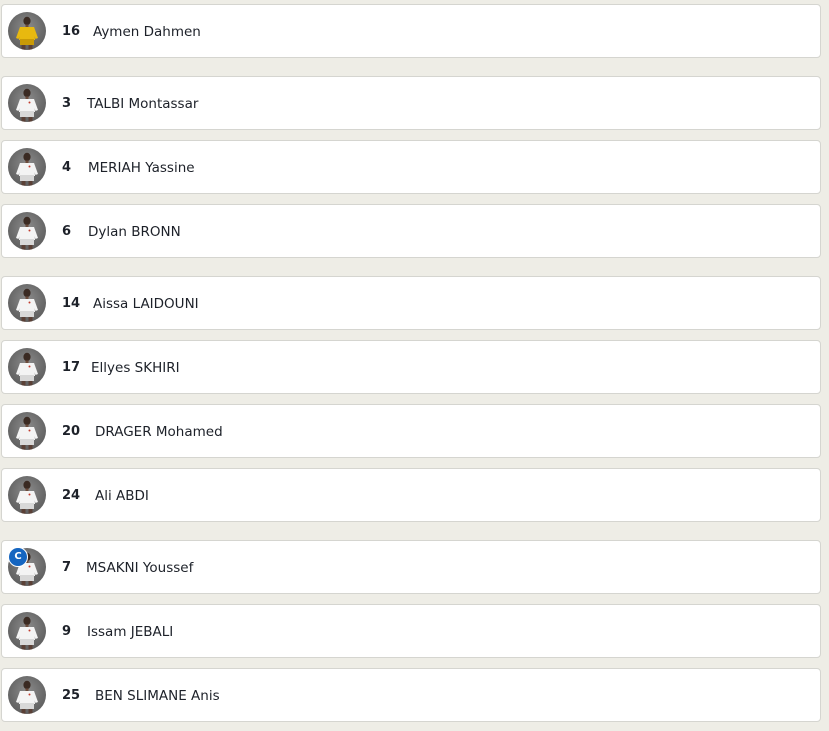 This screenshot has height=731, width=829. Describe the element at coordinates (143, 104) in the screenshot. I see `player-name: TALBI Montassar` at that location.